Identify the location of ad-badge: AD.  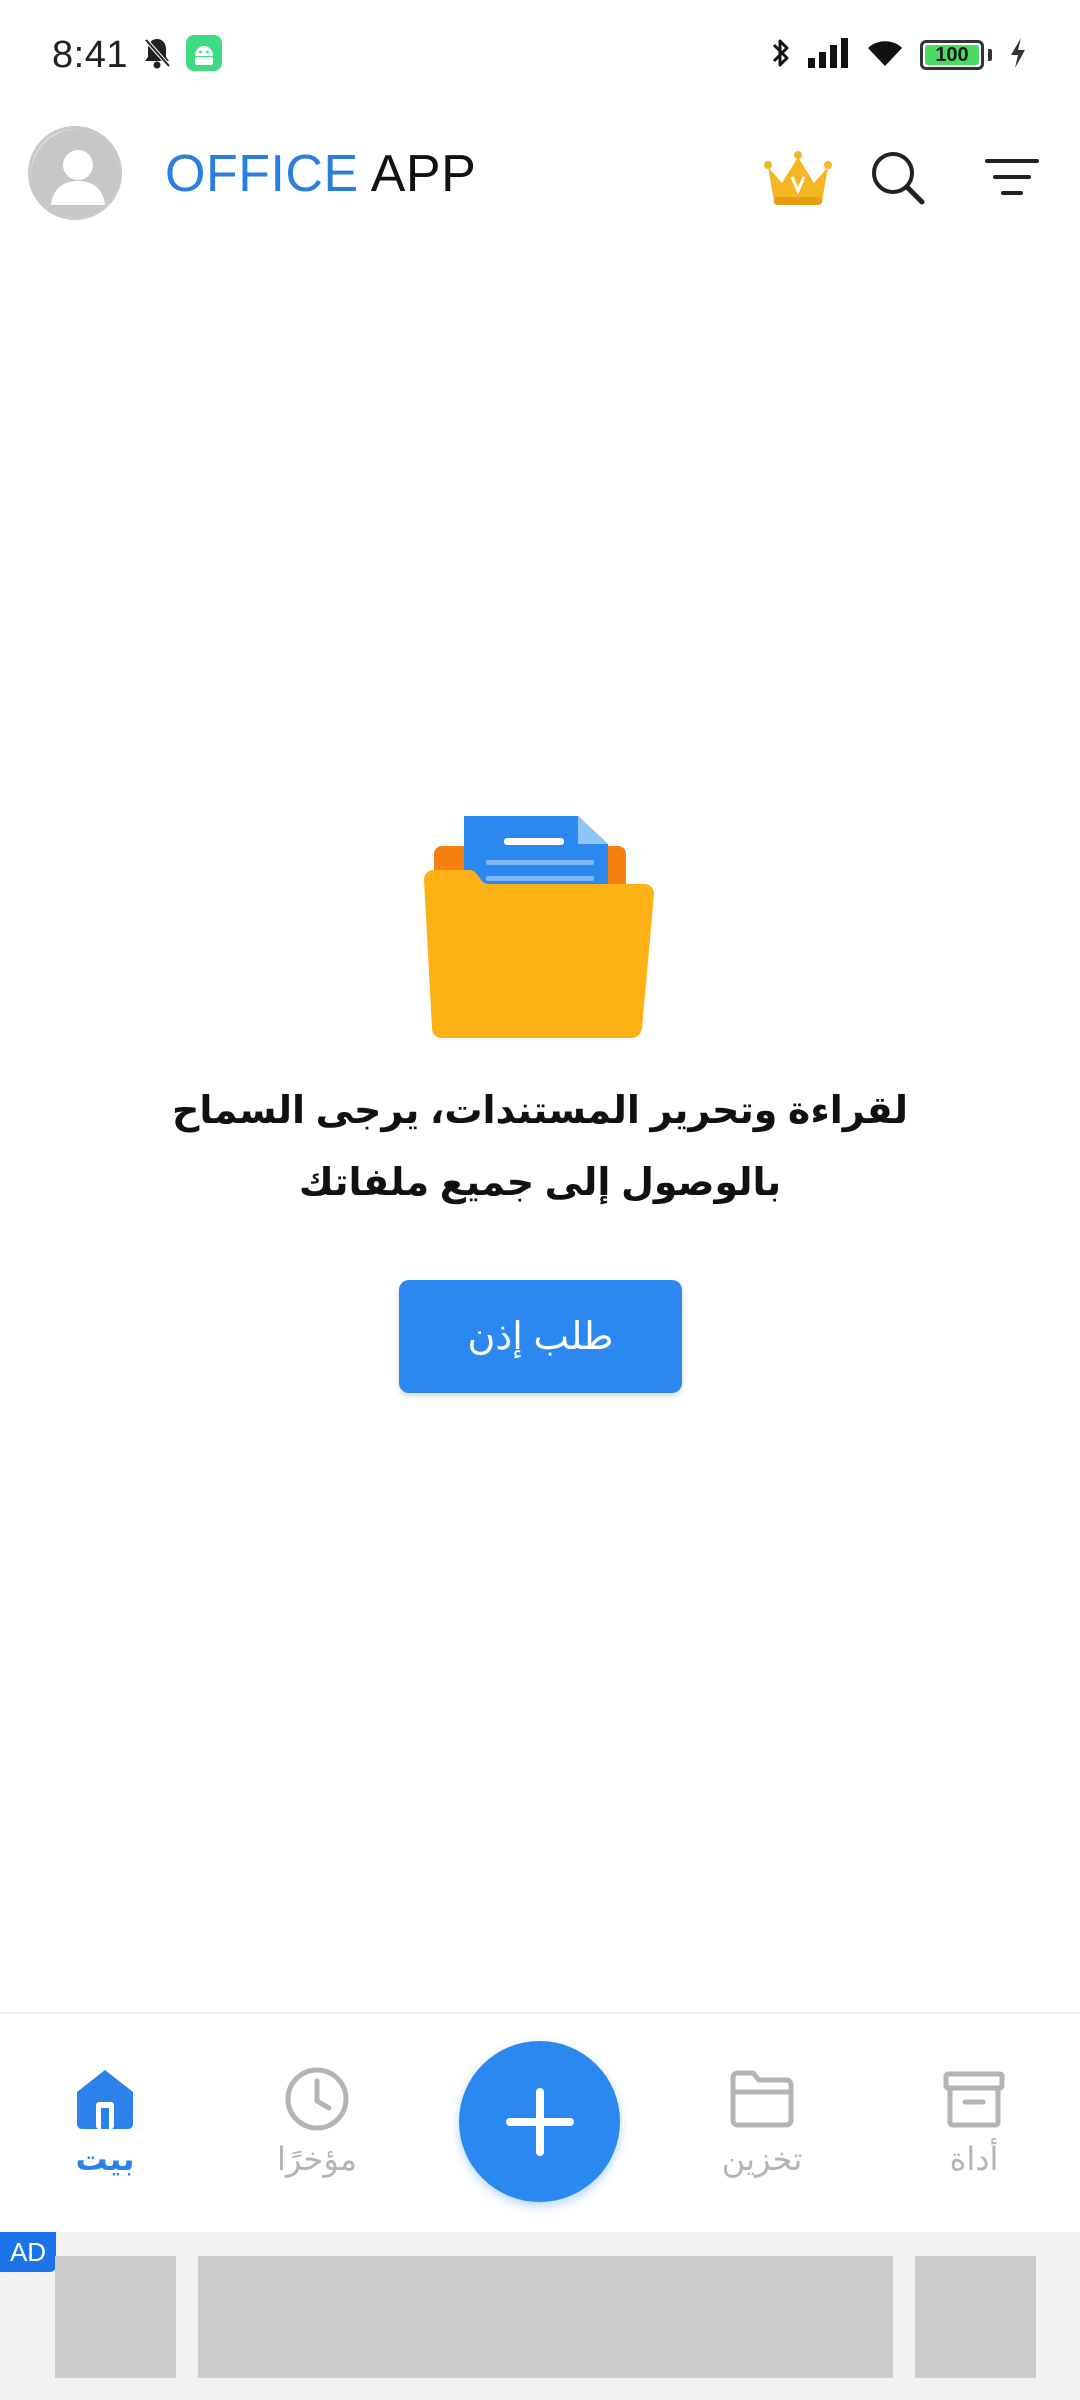
(28, 2252).